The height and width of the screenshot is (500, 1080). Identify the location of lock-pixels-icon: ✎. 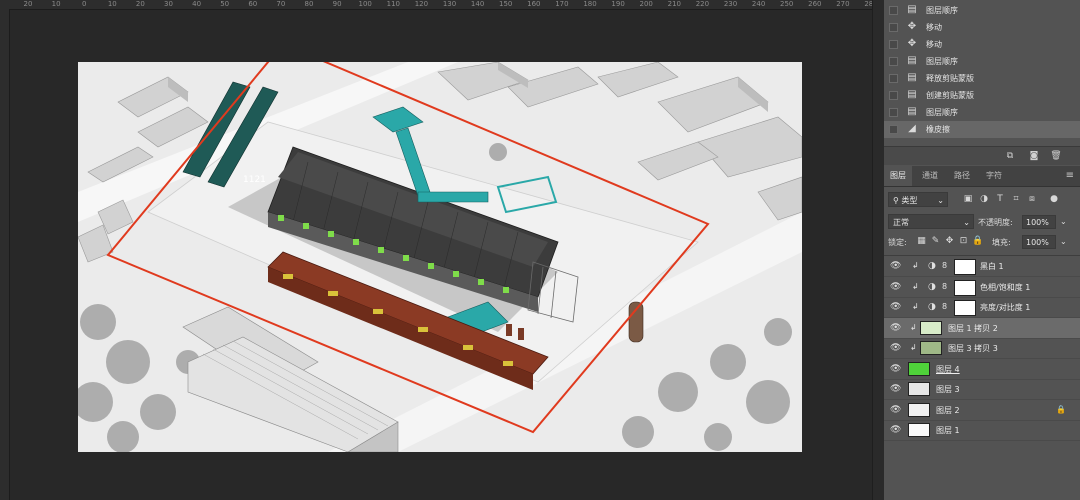
(935, 241).